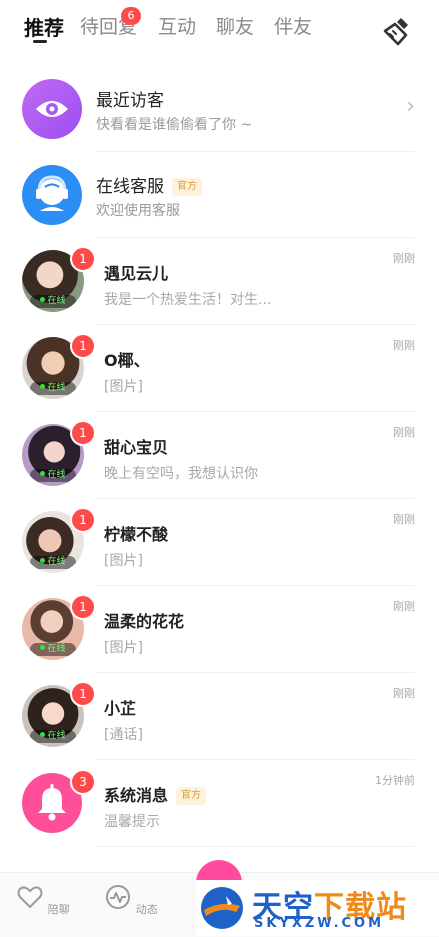  Describe the element at coordinates (319, 923) in the screenshot. I see `watermark-url: SKYXZW.COM` at that location.